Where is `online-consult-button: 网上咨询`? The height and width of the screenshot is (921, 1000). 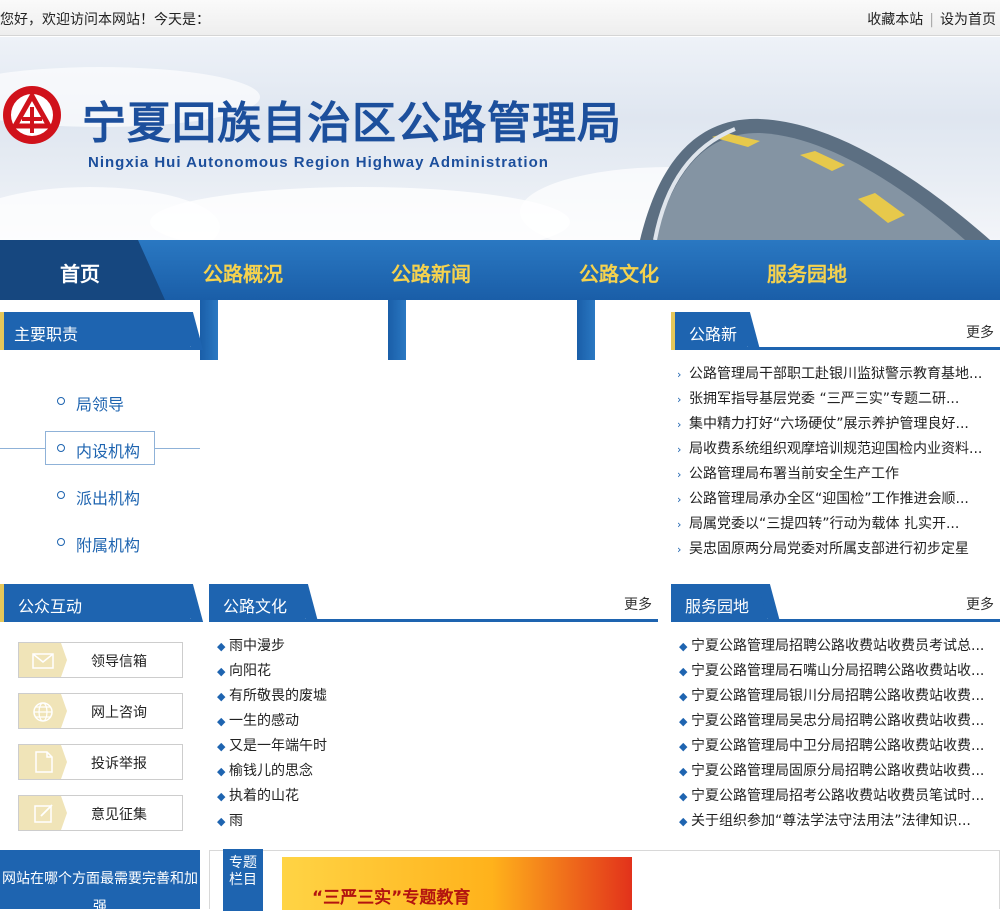 online-consult-button: 网上咨询 is located at coordinates (100, 711).